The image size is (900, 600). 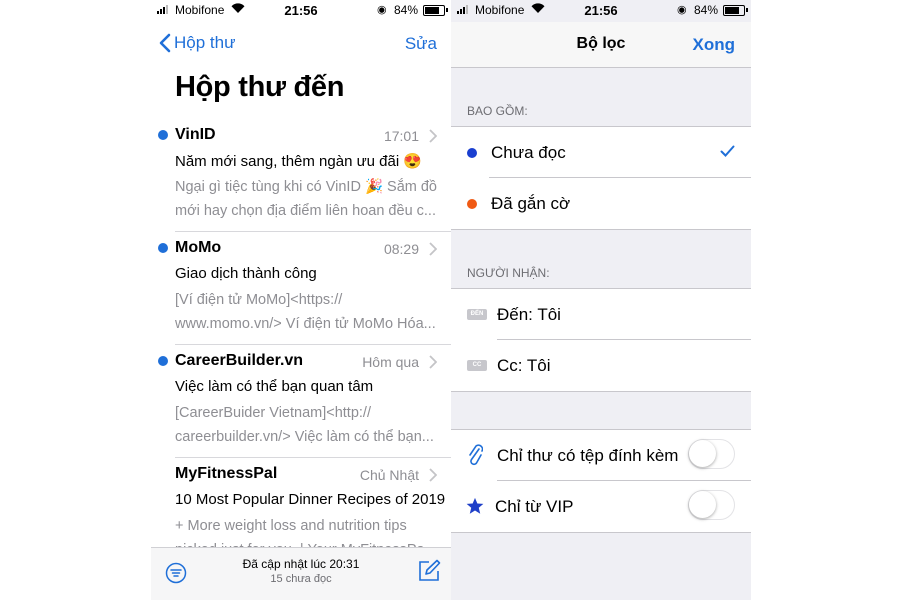 I want to click on filter-unread-row: Chưa đọc, so click(x=601, y=152).